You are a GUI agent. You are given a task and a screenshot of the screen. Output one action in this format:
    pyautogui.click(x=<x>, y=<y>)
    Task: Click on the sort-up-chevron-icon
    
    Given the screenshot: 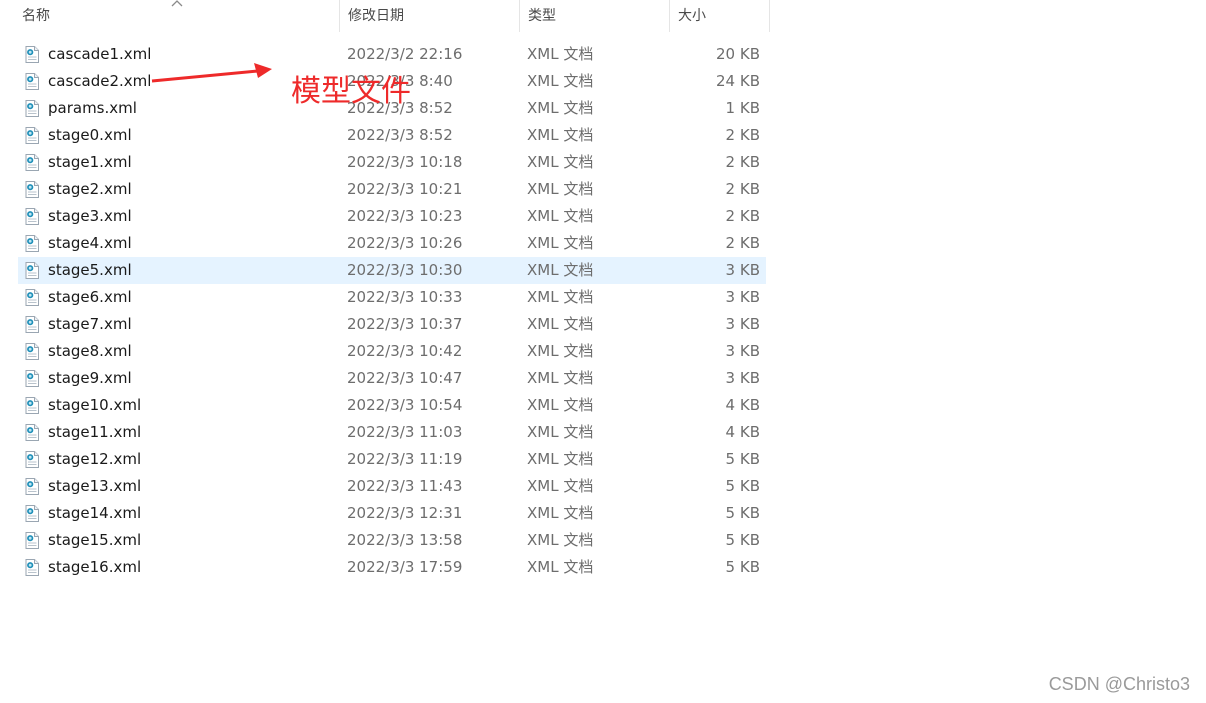 What is the action you would take?
    pyautogui.click(x=177, y=3)
    